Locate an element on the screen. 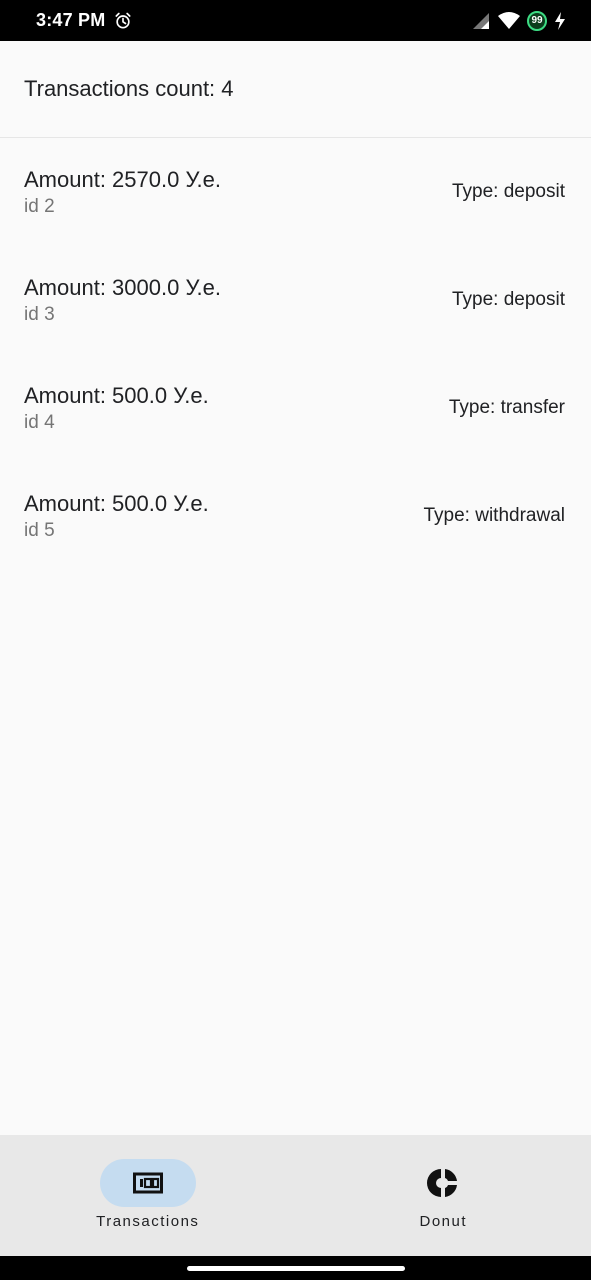 This screenshot has width=591, height=1280. transaction-info: Amount: 500.0 У.е. id 4 is located at coordinates (116, 408).